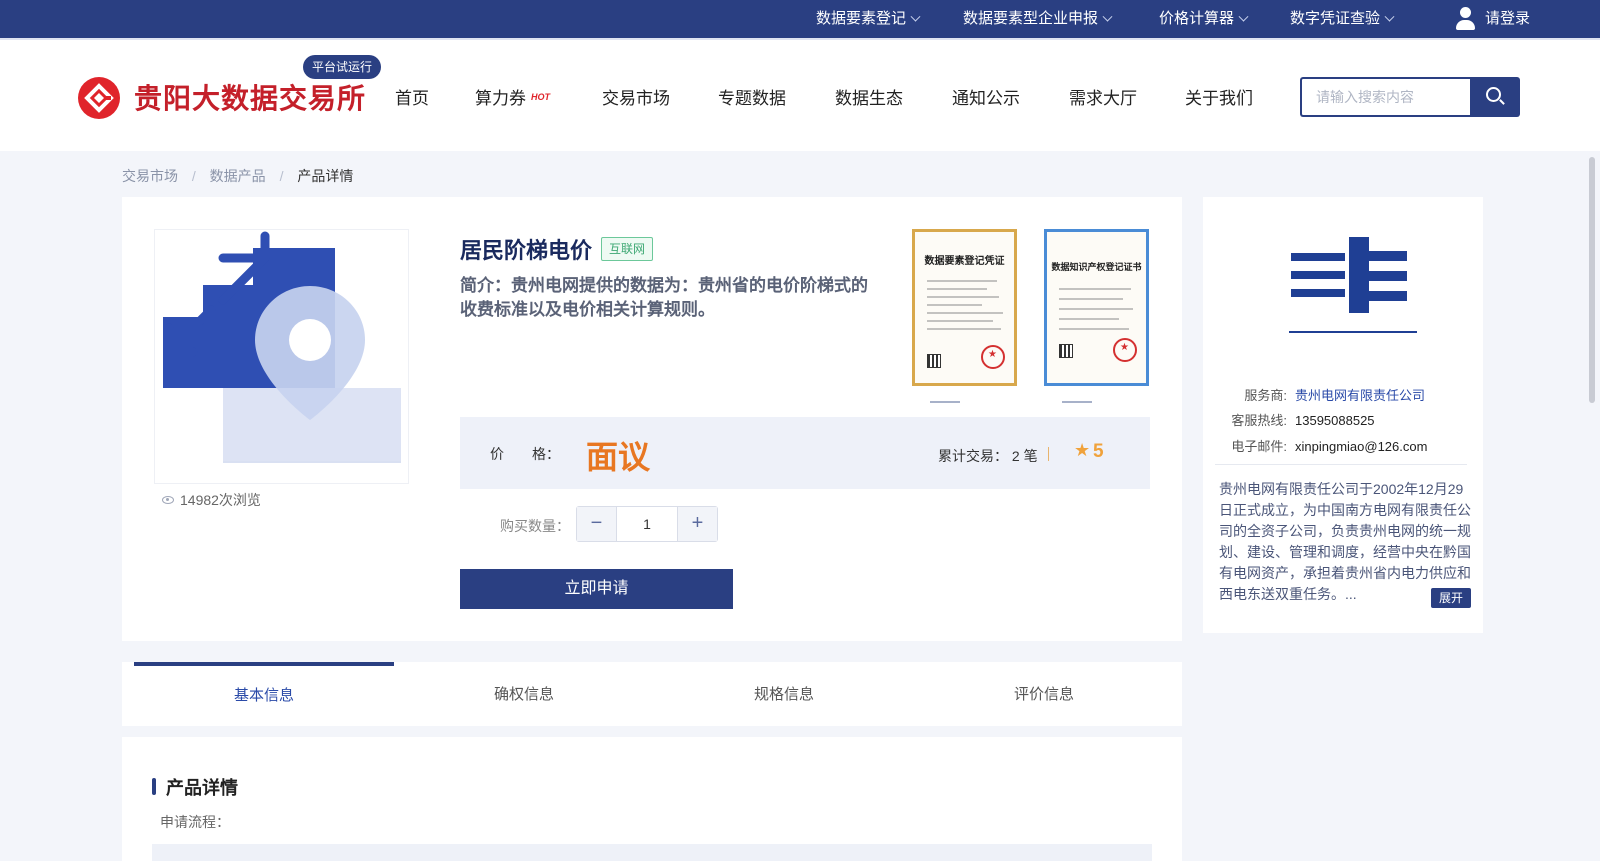 Image resolution: width=1600 pixels, height=861 pixels. Describe the element at coordinates (535, 526) in the screenshot. I see `quantity-label: 购买数量：` at that location.